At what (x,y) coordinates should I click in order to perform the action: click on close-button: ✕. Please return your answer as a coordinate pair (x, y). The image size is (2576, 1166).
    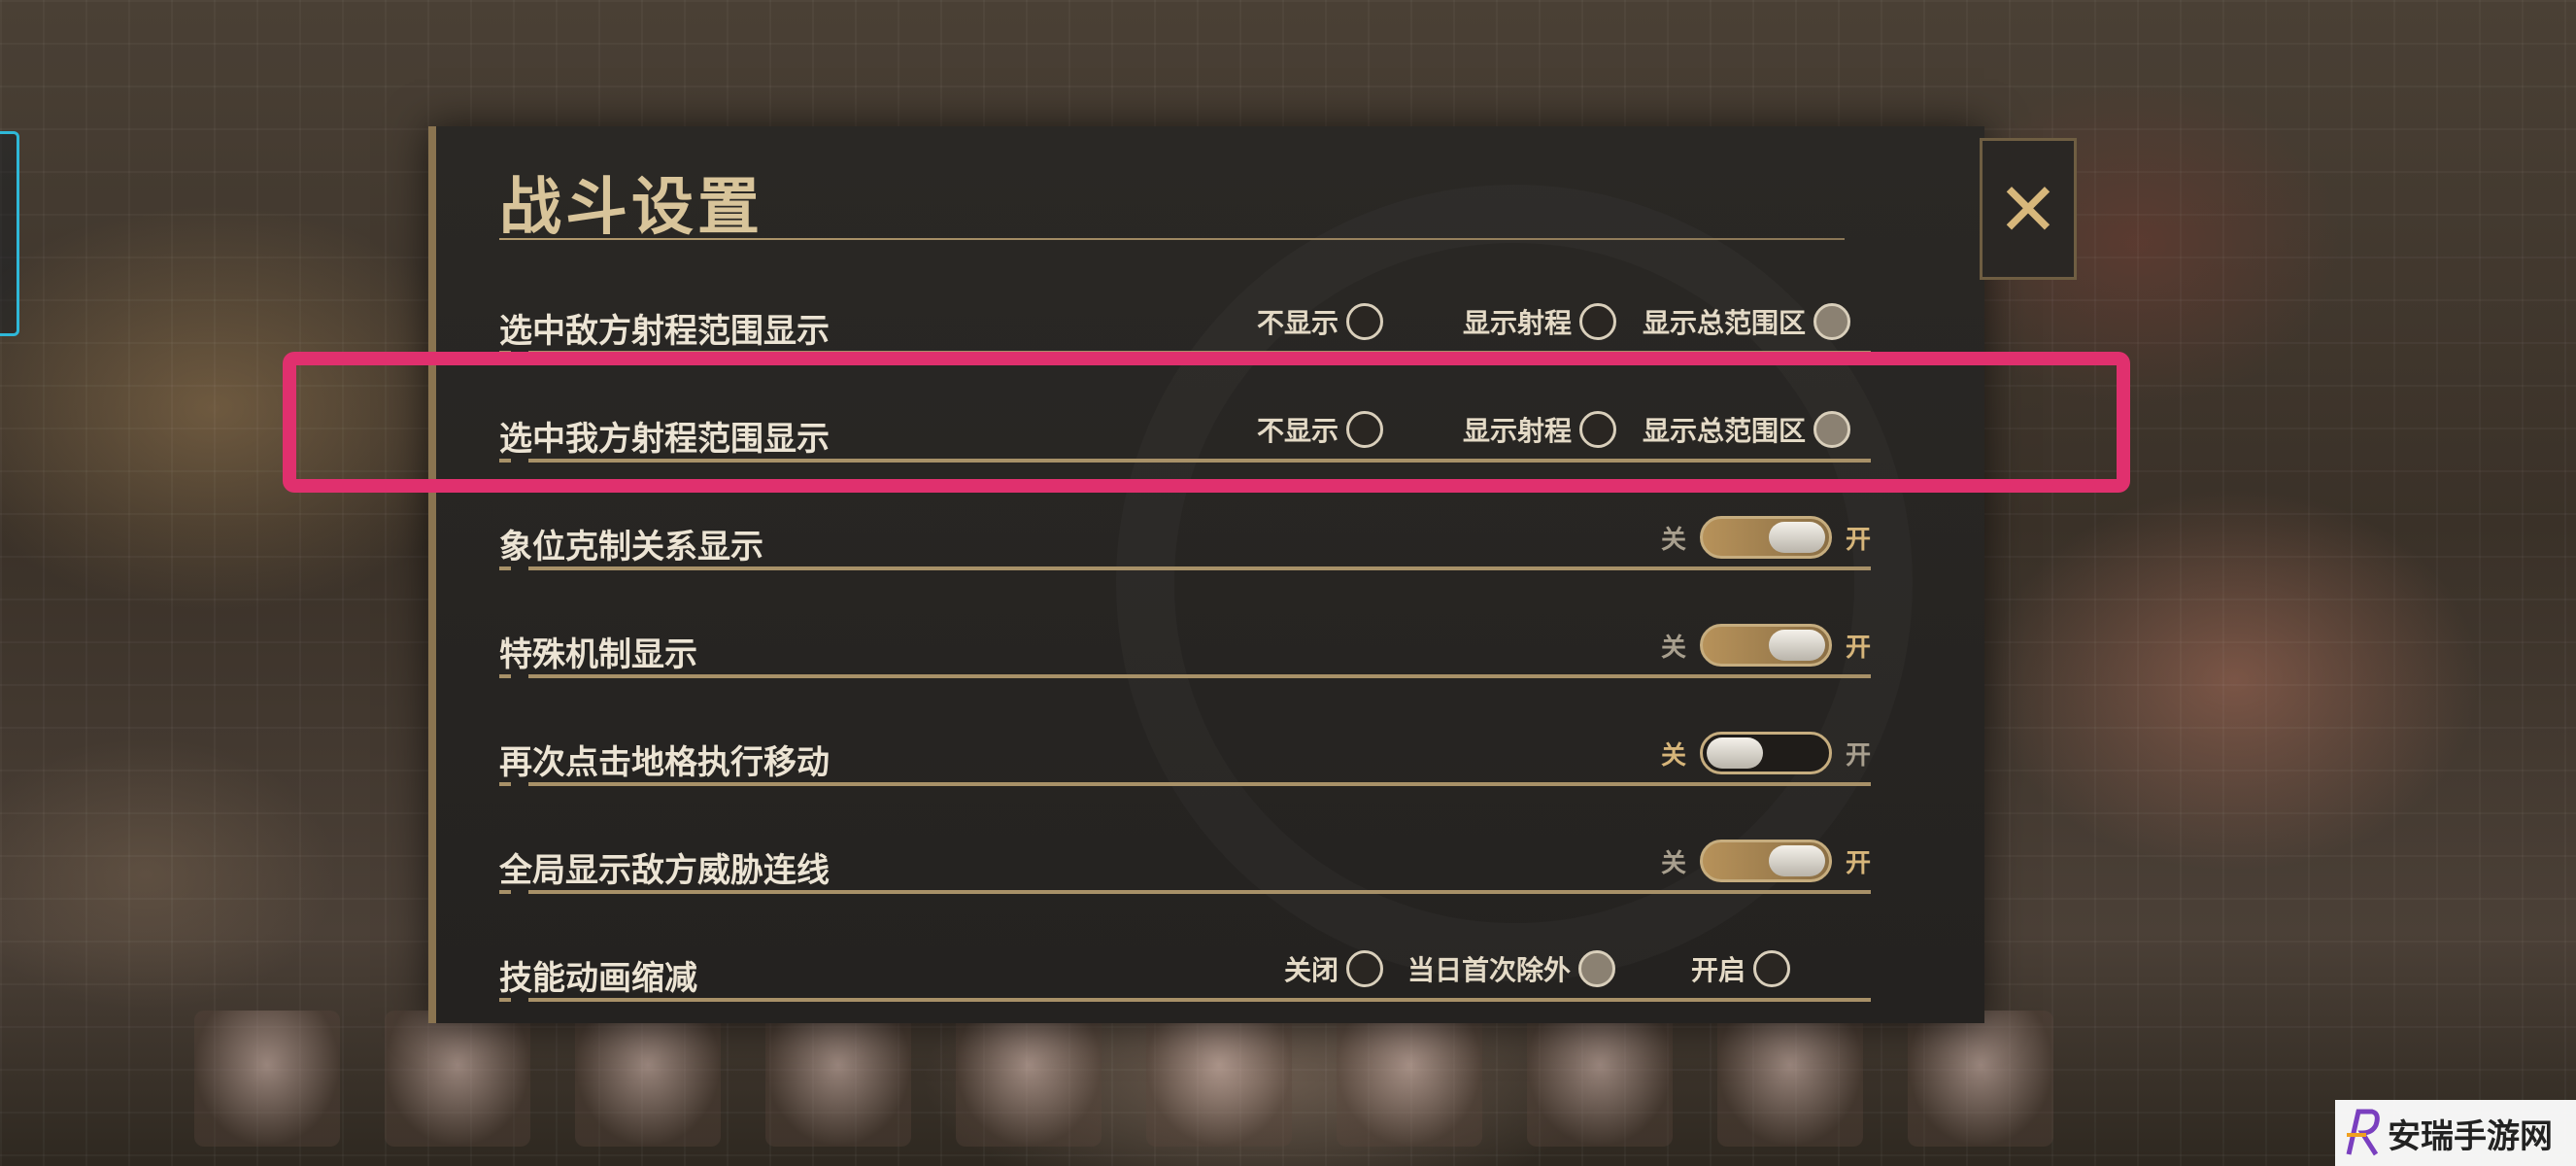
    Looking at the image, I should click on (2028, 209).